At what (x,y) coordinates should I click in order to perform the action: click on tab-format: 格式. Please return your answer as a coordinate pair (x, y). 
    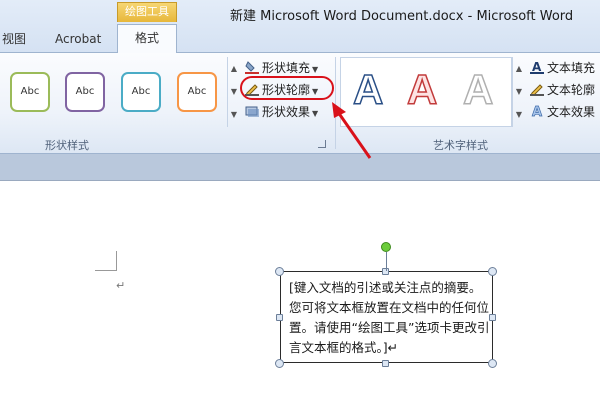
    Looking at the image, I should click on (147, 38).